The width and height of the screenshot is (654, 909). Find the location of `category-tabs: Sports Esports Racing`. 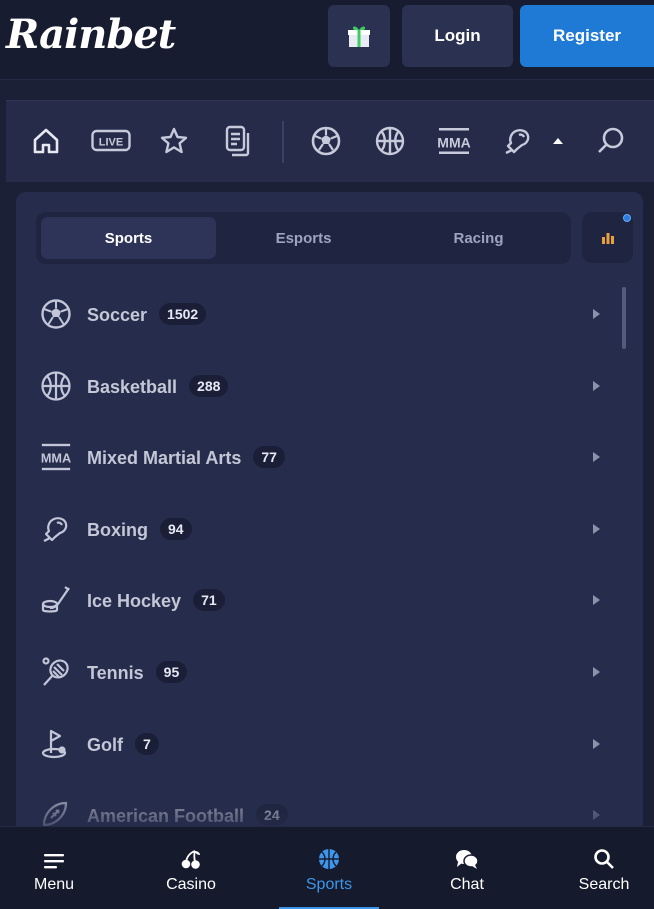

category-tabs: Sports Esports Racing is located at coordinates (303, 238).